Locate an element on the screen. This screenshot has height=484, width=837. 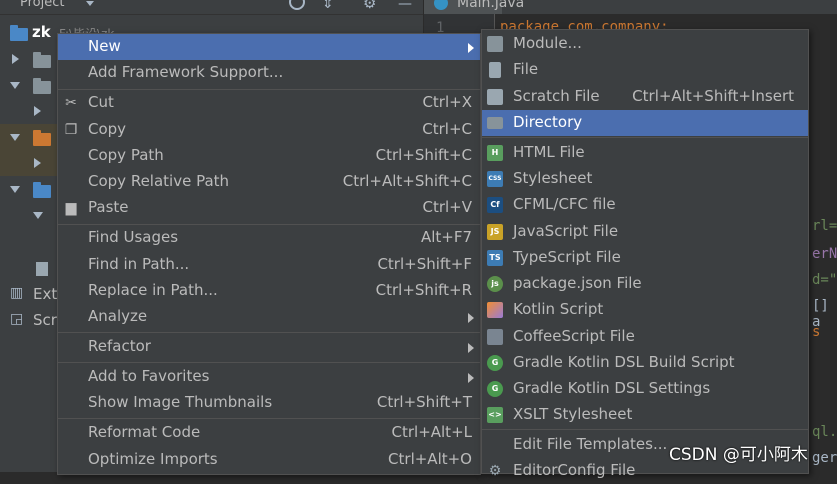
code-fragment: d="r is located at coordinates (824, 280).